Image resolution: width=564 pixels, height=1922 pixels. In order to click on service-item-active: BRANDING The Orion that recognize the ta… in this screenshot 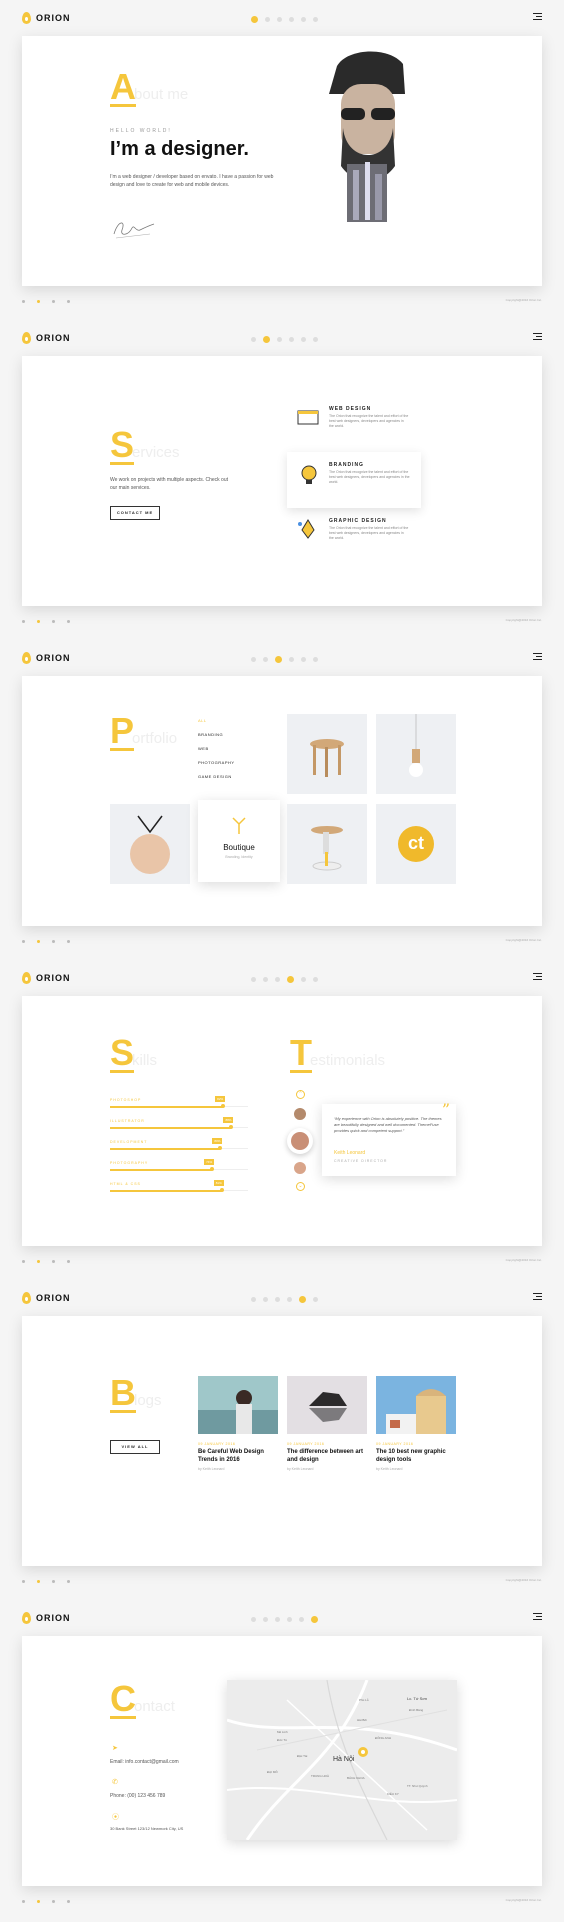, I will do `click(354, 480)`.